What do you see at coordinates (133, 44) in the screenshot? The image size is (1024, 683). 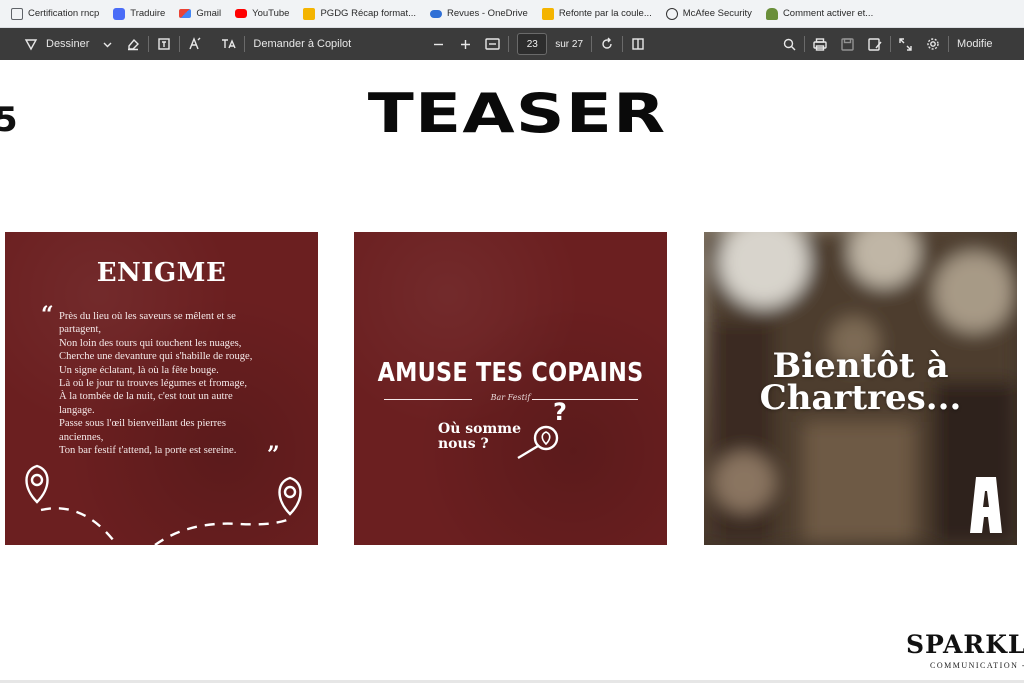 I see `eraser-button` at bounding box center [133, 44].